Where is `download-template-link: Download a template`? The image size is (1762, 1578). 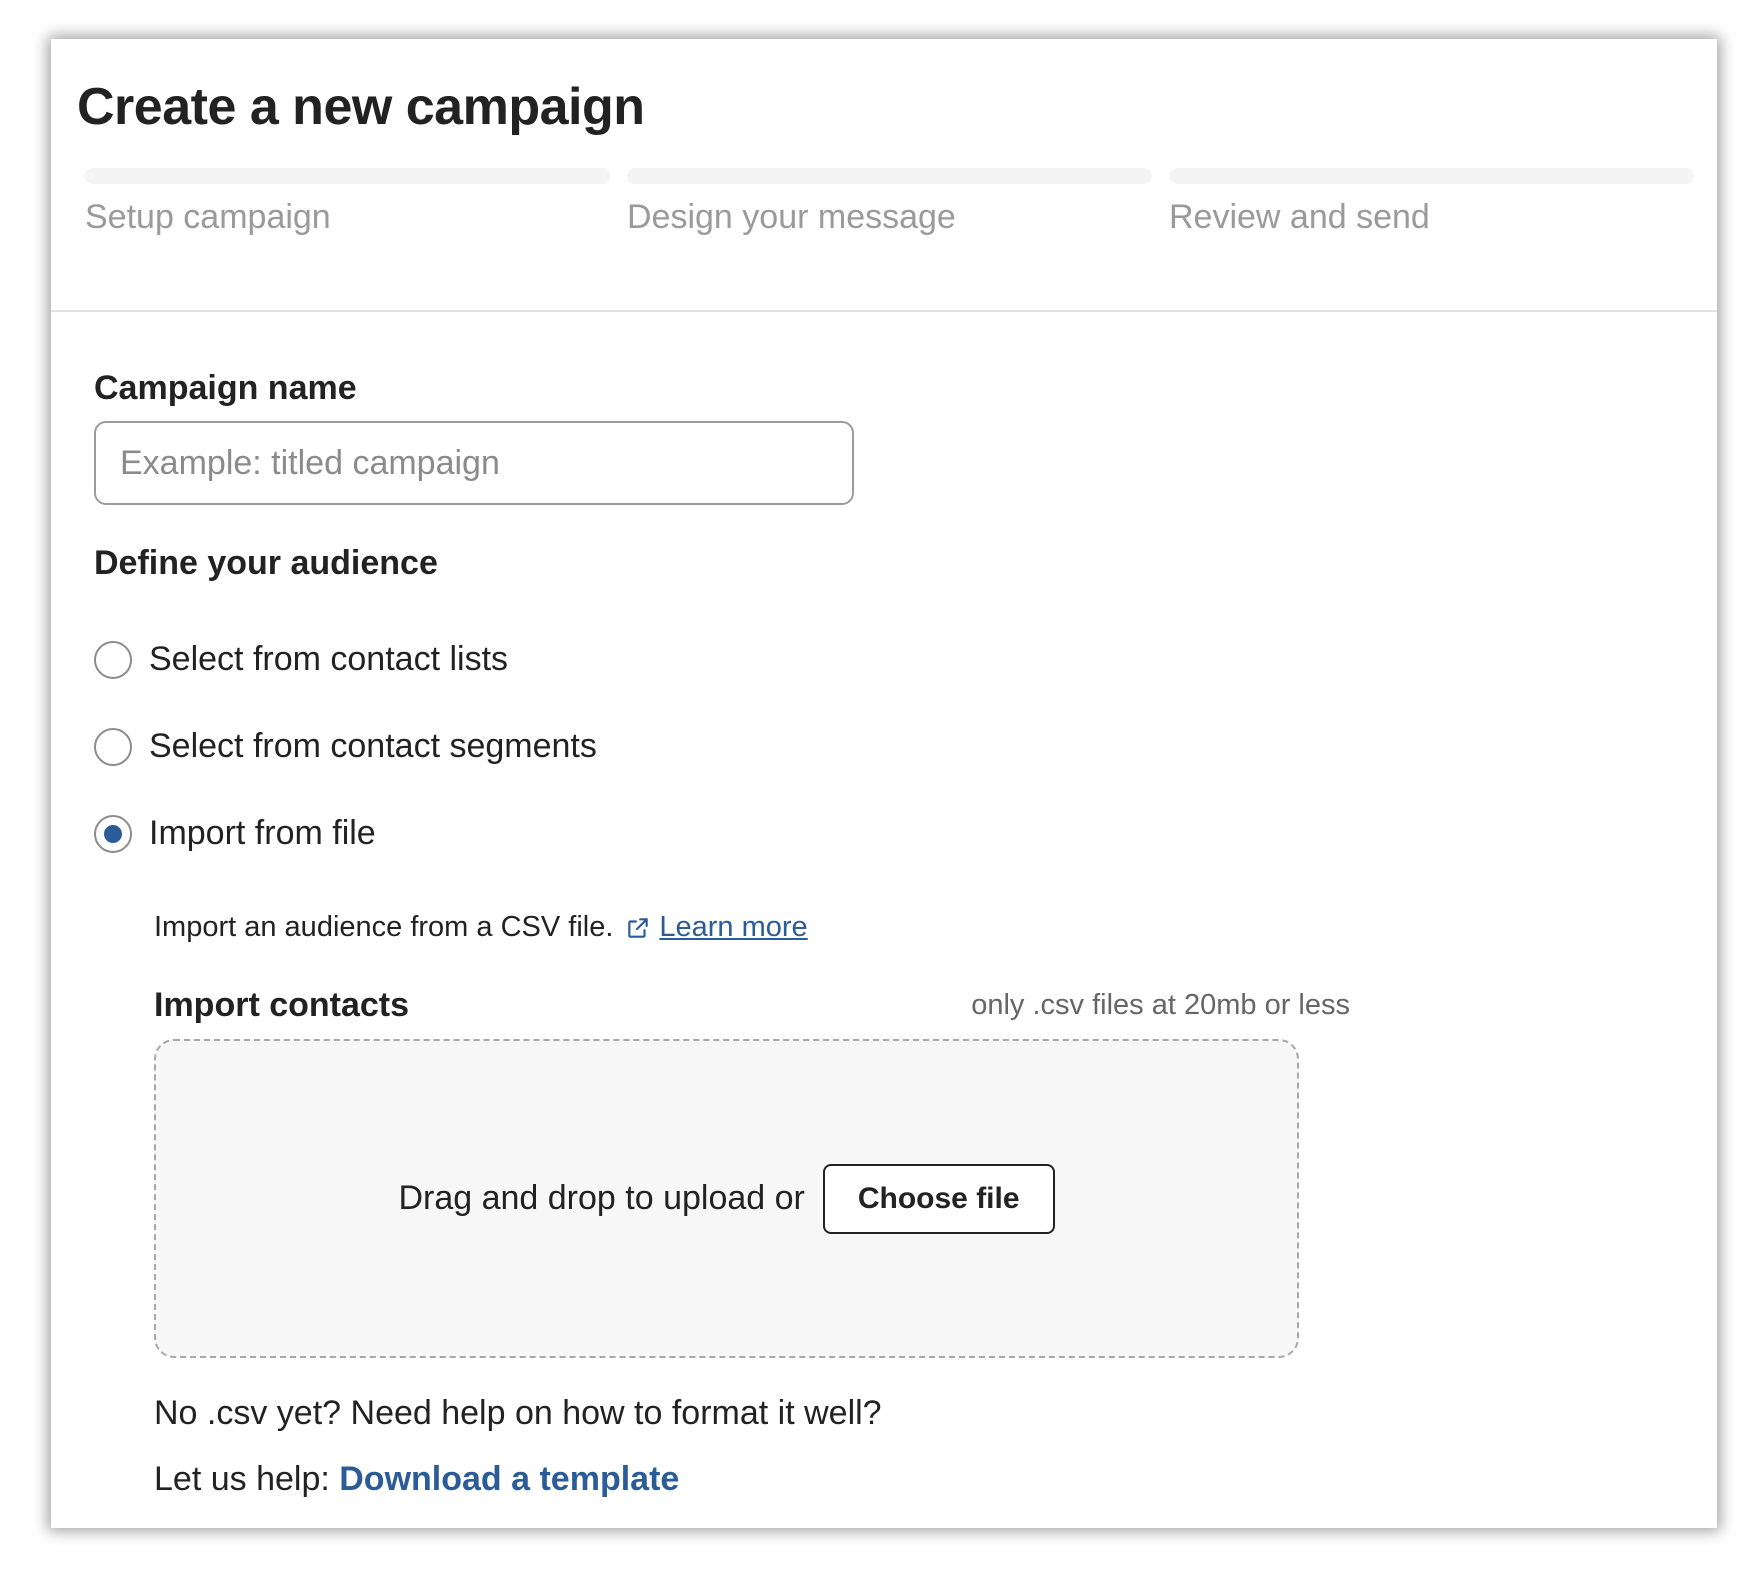 download-template-link: Download a template is located at coordinates (509, 1479).